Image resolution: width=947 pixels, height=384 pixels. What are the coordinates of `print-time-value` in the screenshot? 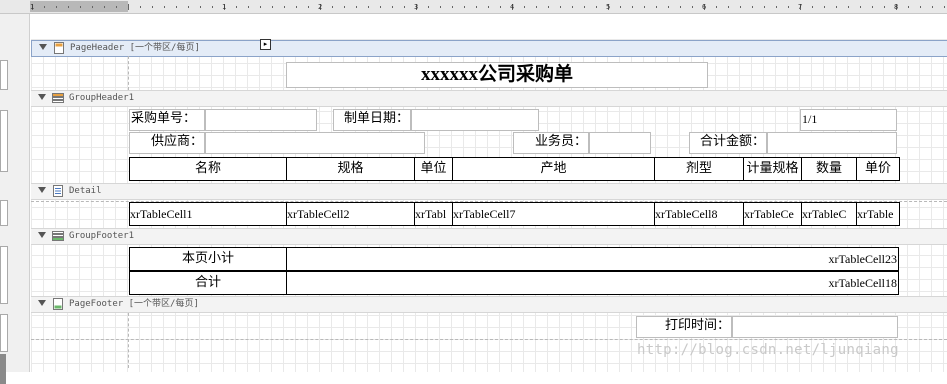 It's located at (815, 327).